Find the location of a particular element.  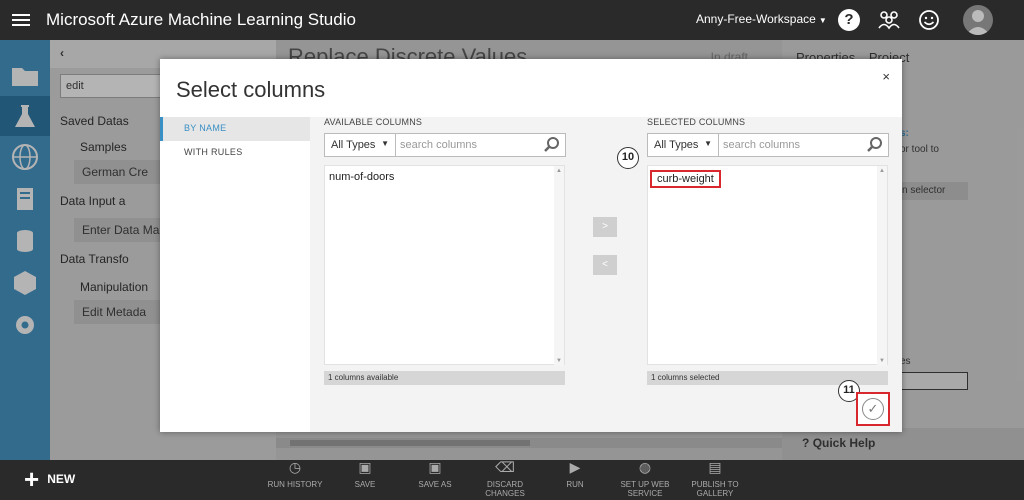

save-as-button: ▣ SAVE AS is located at coordinates (435, 474).